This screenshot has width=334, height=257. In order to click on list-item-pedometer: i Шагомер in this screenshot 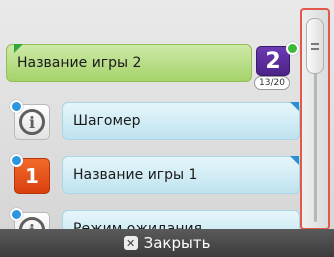, I will do `click(150, 121)`.